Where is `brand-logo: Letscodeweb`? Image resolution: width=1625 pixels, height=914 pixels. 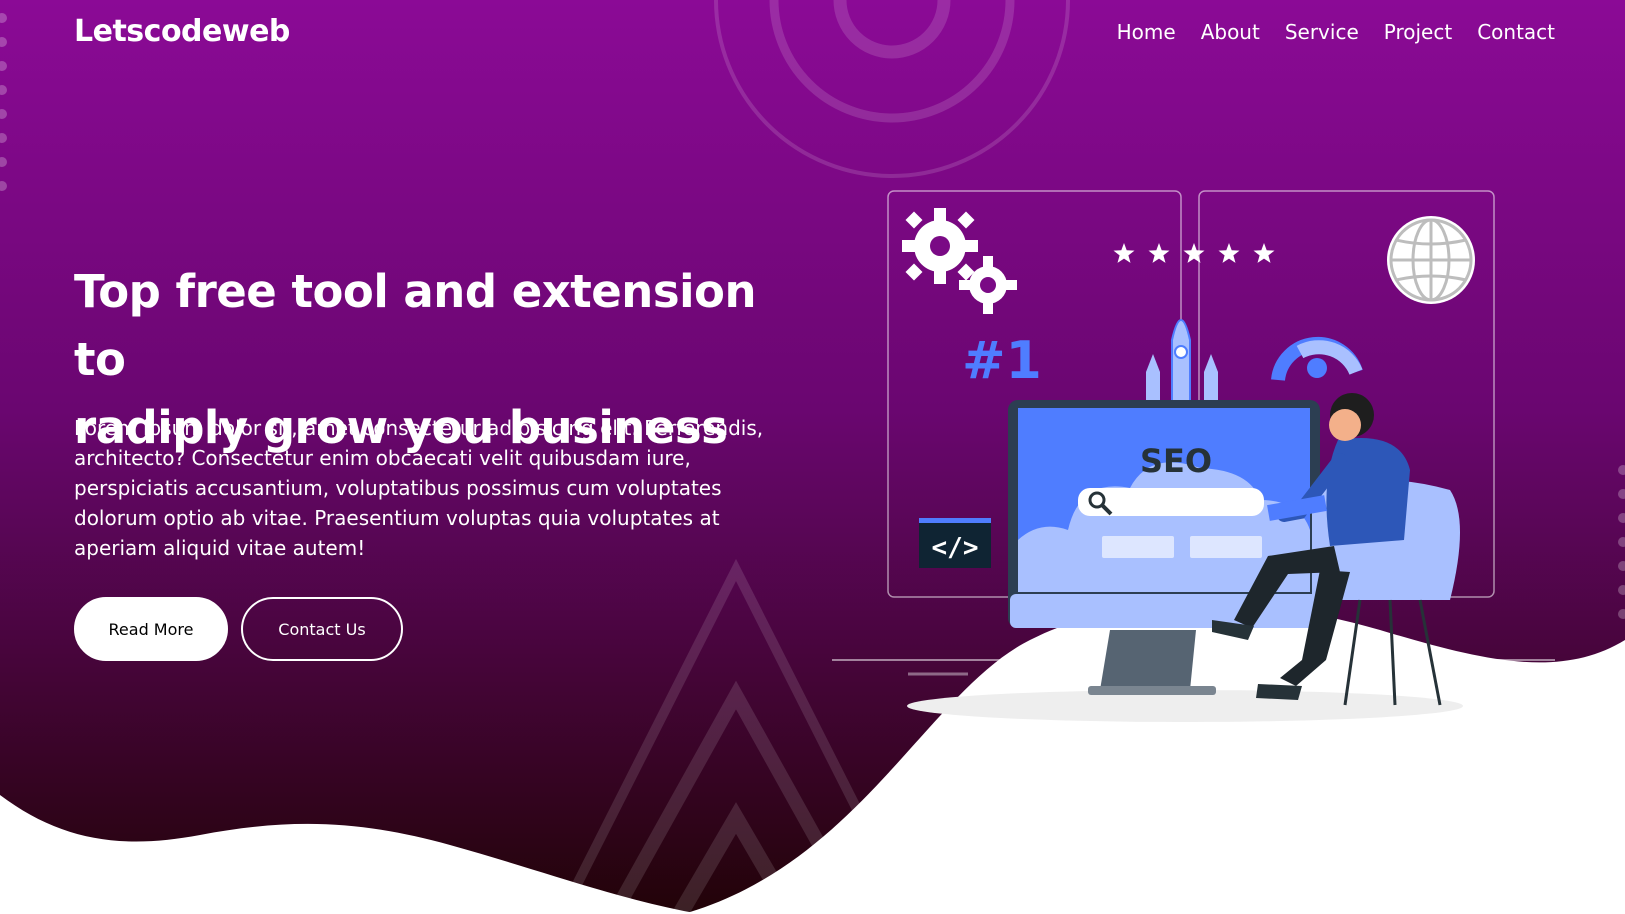 brand-logo: Letscodeweb is located at coordinates (182, 31).